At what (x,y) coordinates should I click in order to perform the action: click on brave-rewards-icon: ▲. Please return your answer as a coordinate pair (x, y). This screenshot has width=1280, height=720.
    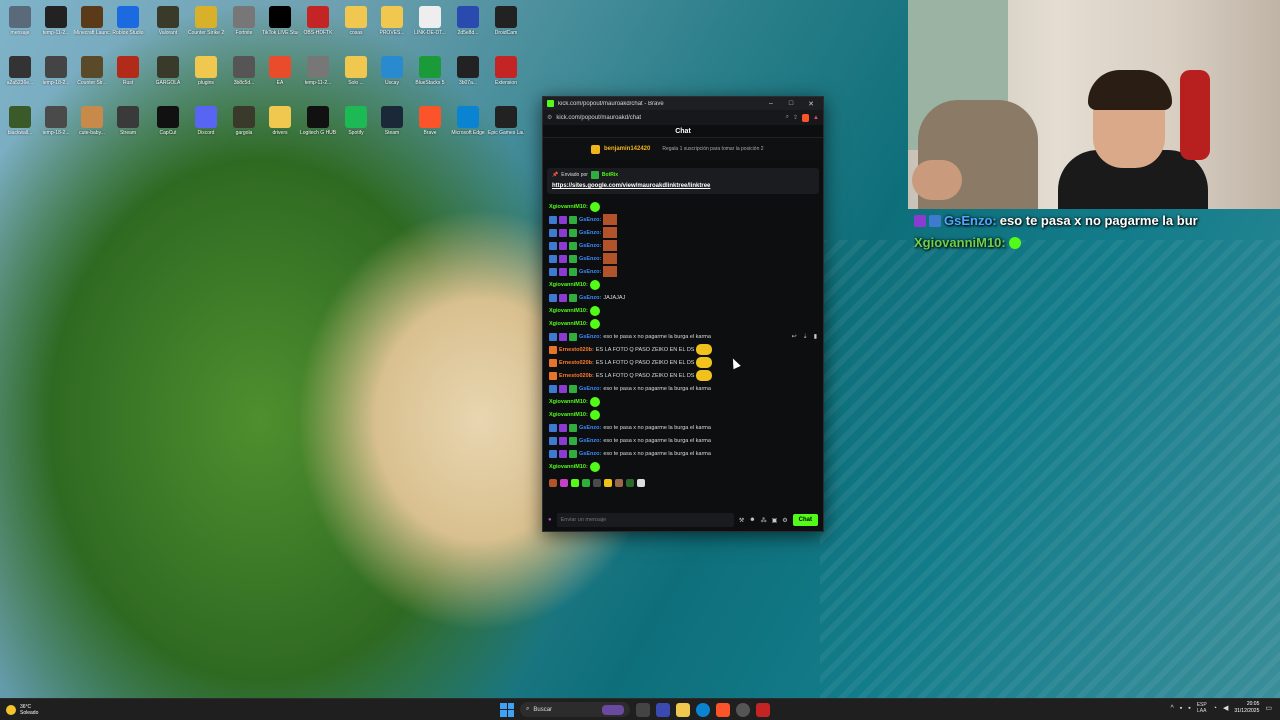
    Looking at the image, I should click on (816, 118).